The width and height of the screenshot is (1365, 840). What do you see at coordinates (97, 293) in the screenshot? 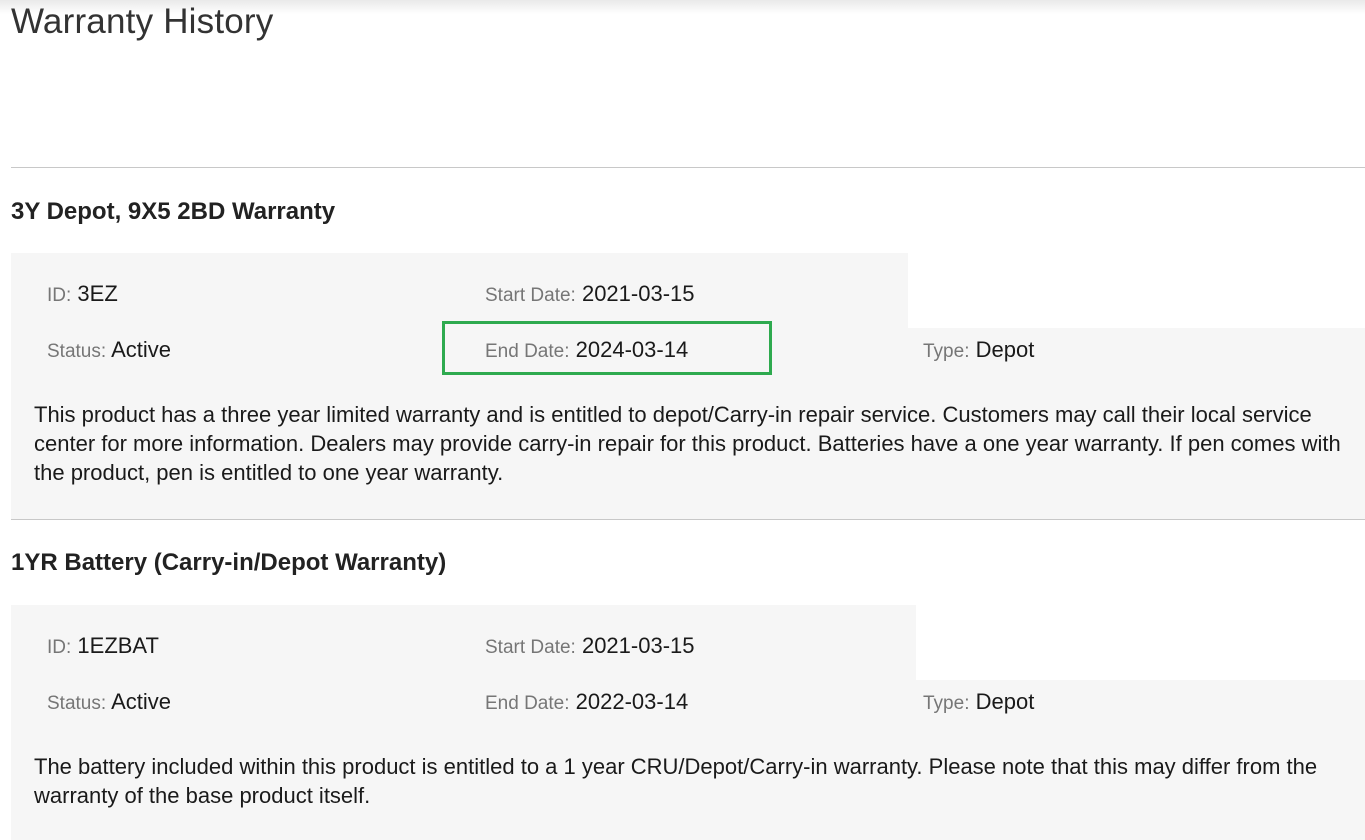
I see `id-value: 3EZ` at bounding box center [97, 293].